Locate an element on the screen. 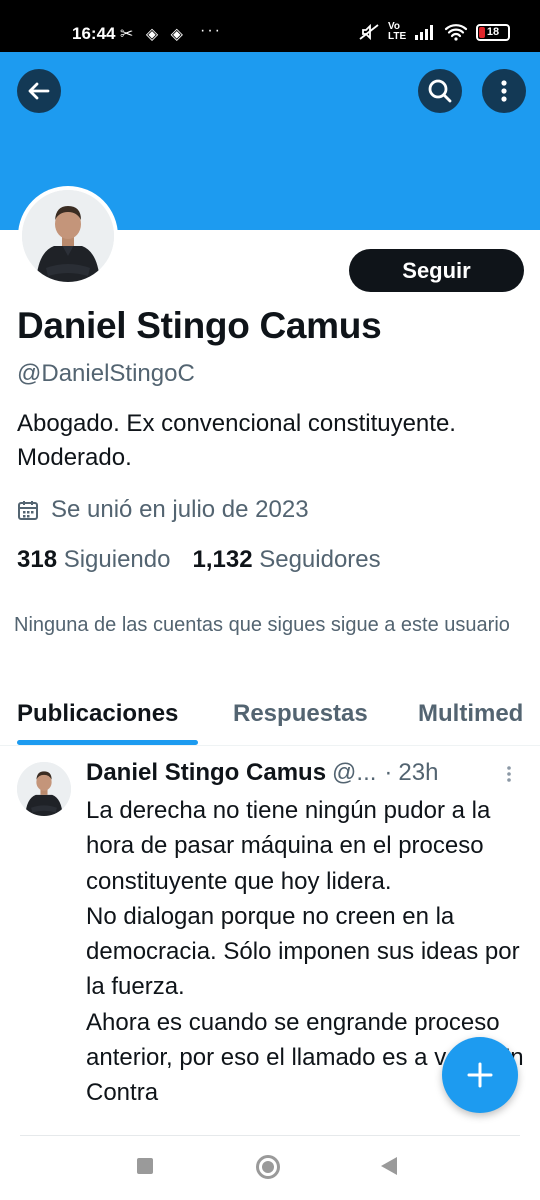 The image size is (540, 1200). profile-avatar is located at coordinates (68, 236).